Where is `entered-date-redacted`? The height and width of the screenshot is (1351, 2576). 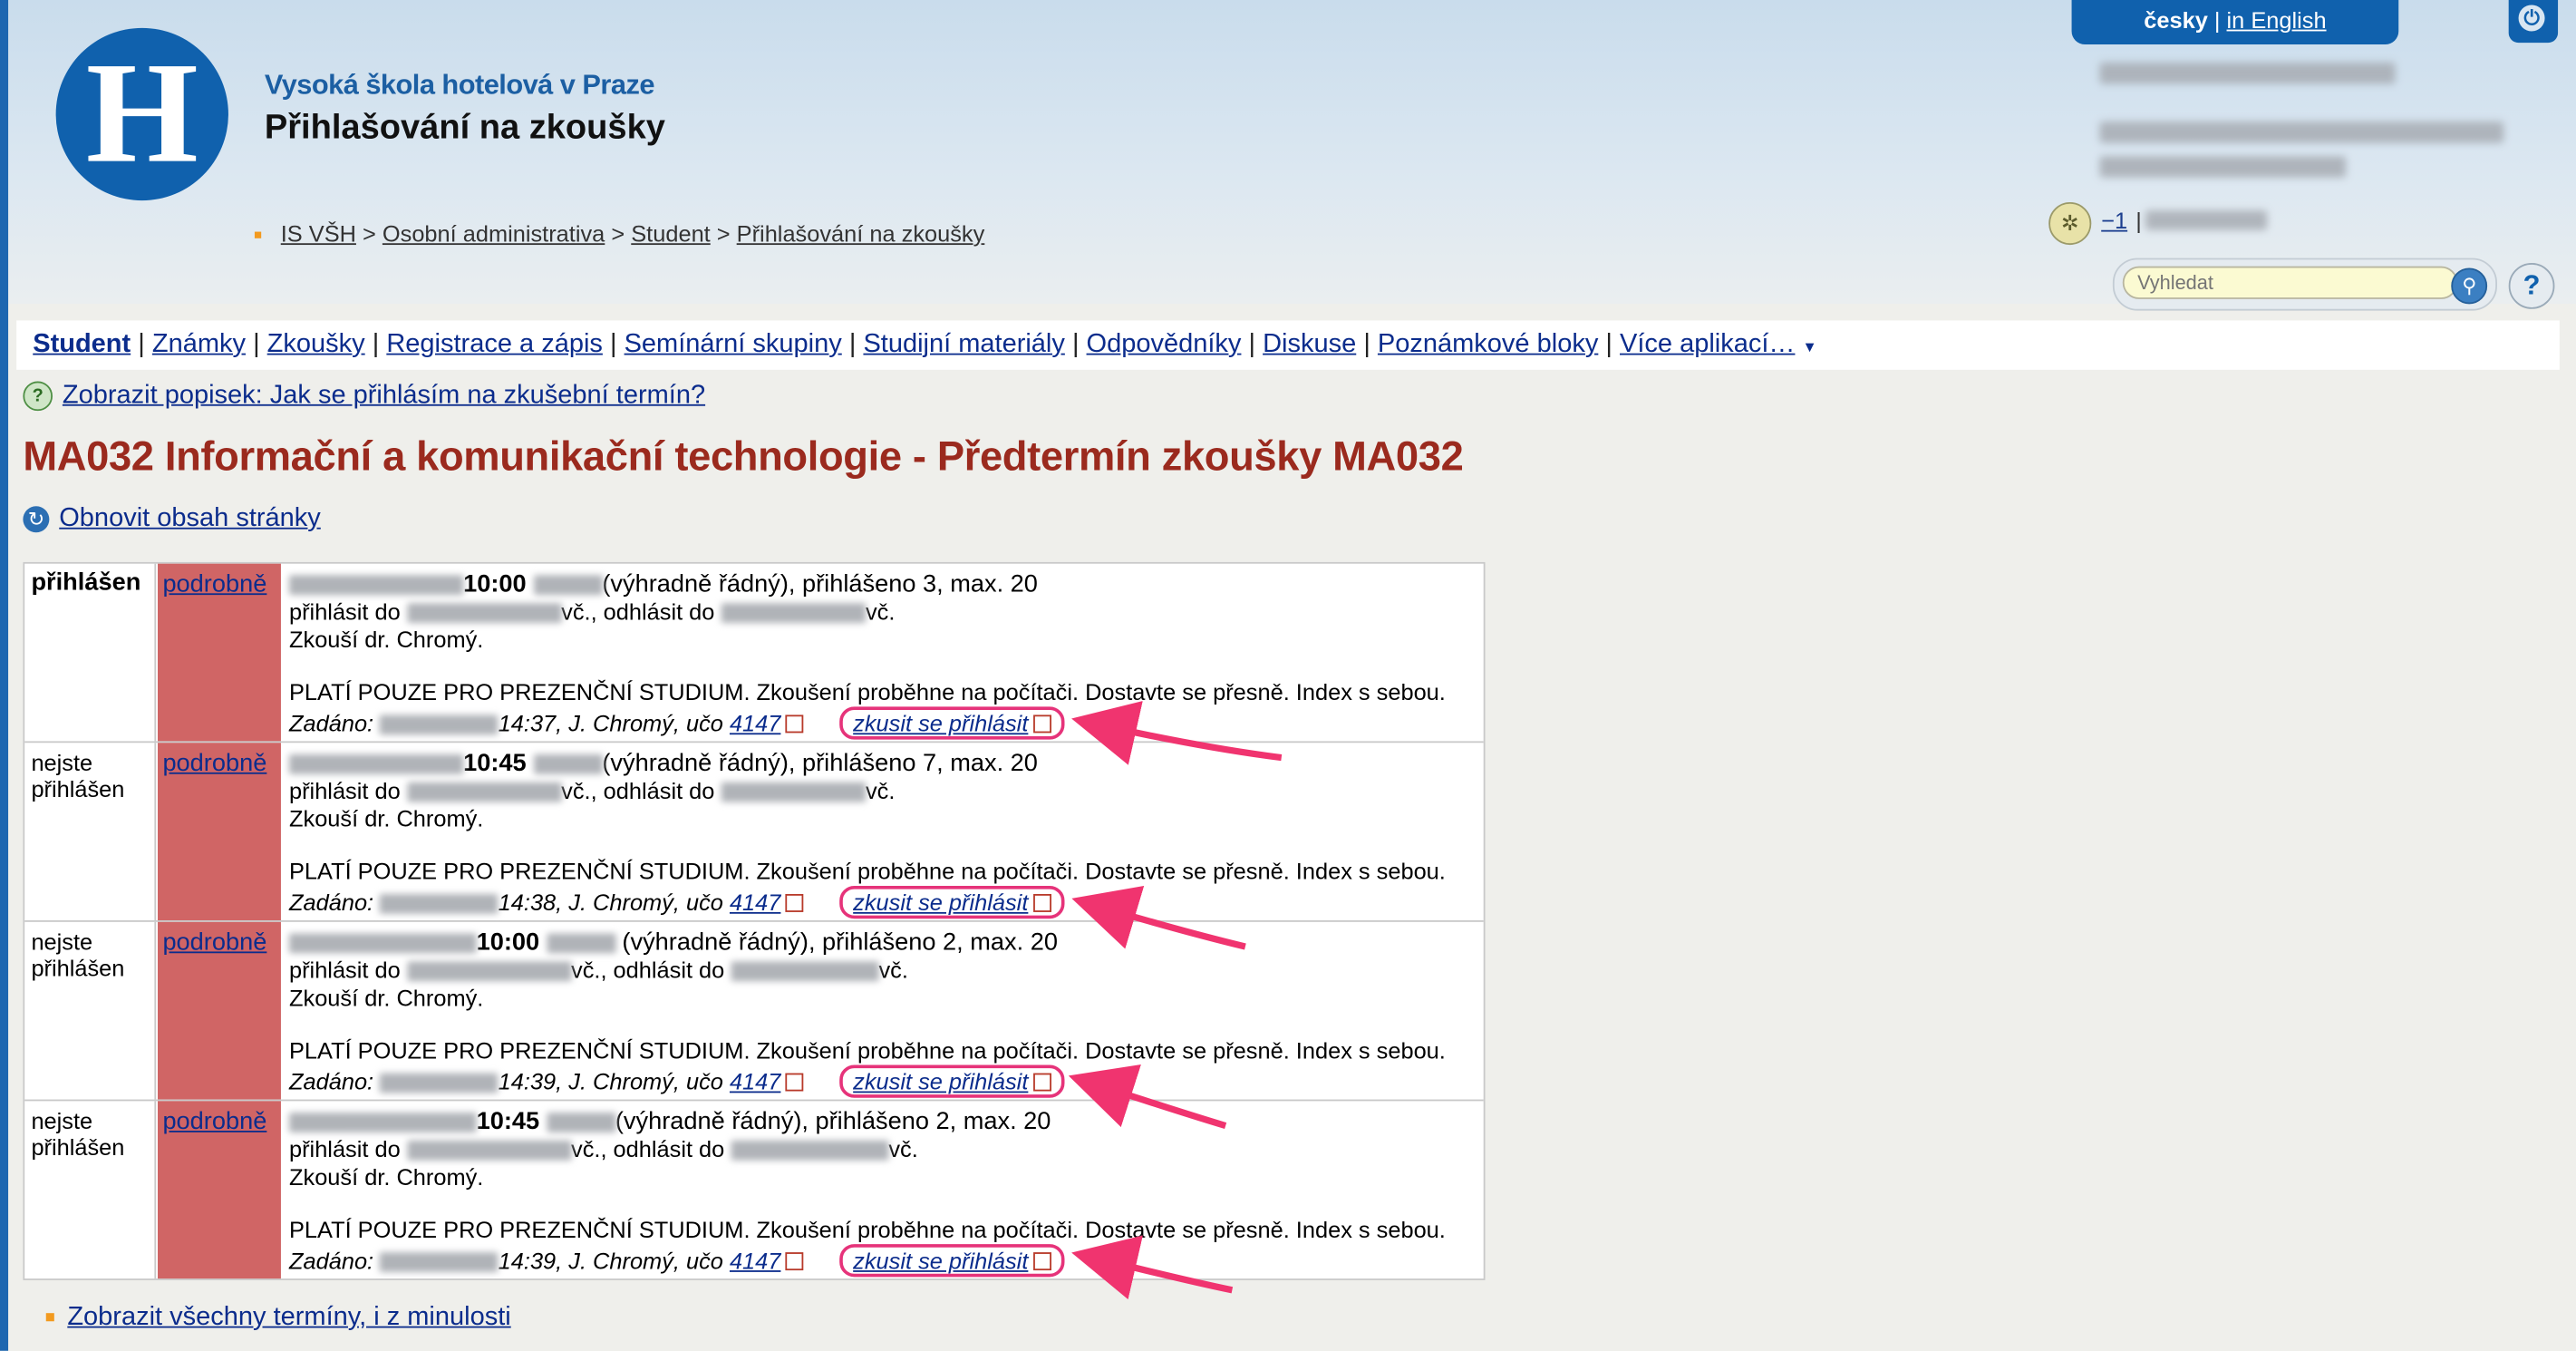
entered-date-redacted is located at coordinates (439, 904).